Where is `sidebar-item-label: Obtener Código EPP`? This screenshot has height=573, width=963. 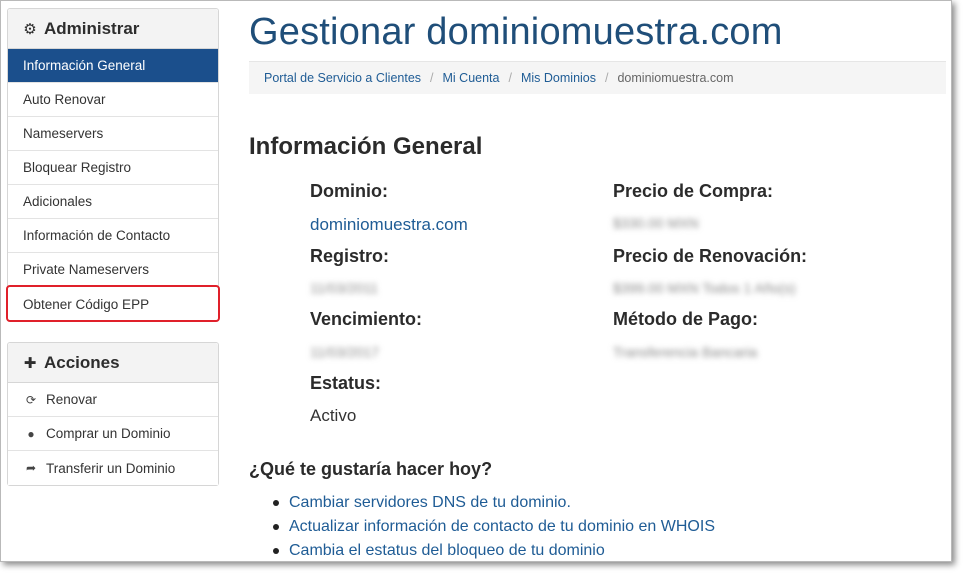
sidebar-item-label: Obtener Código EPP is located at coordinates (86, 304).